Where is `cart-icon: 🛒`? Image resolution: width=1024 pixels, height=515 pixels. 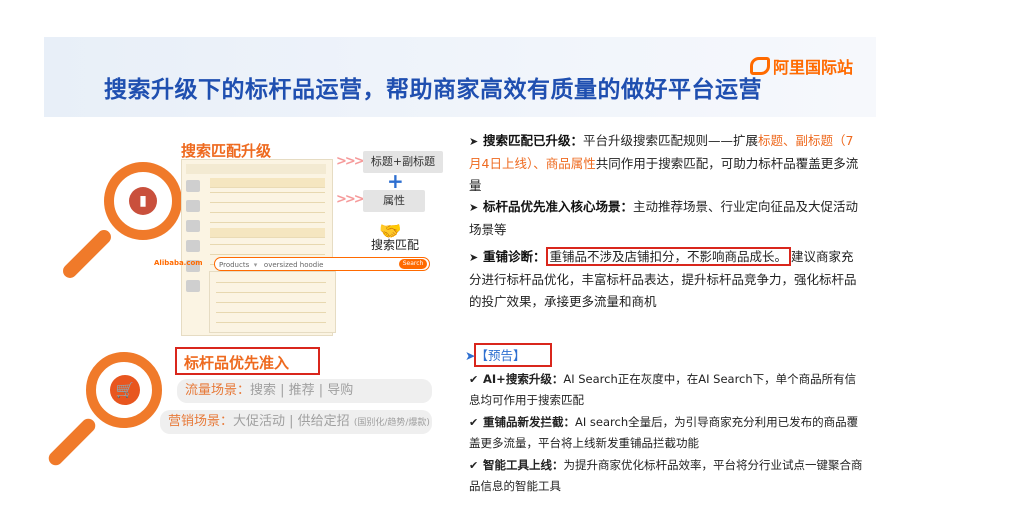 cart-icon: 🛒 is located at coordinates (125, 390).